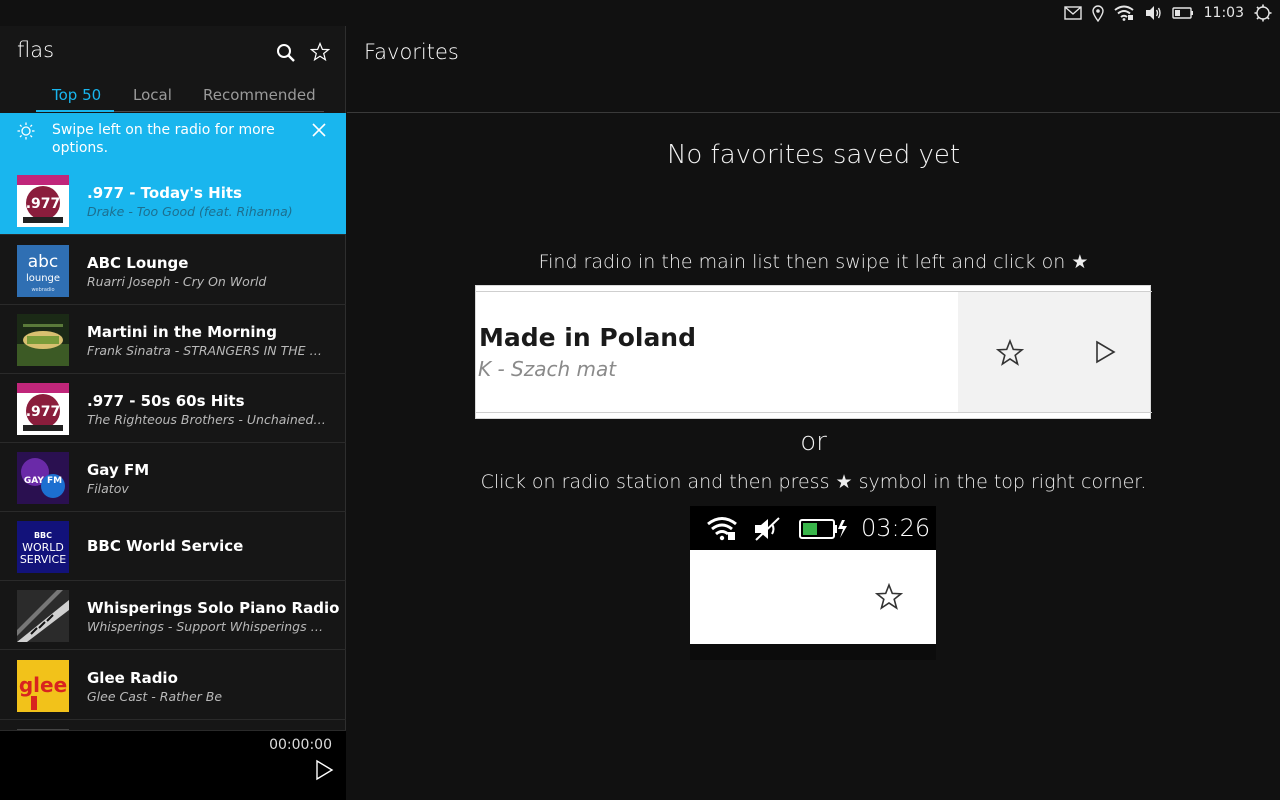 This screenshot has height=800, width=1280. I want to click on station-name: .977 - Today's Hits, so click(164, 193).